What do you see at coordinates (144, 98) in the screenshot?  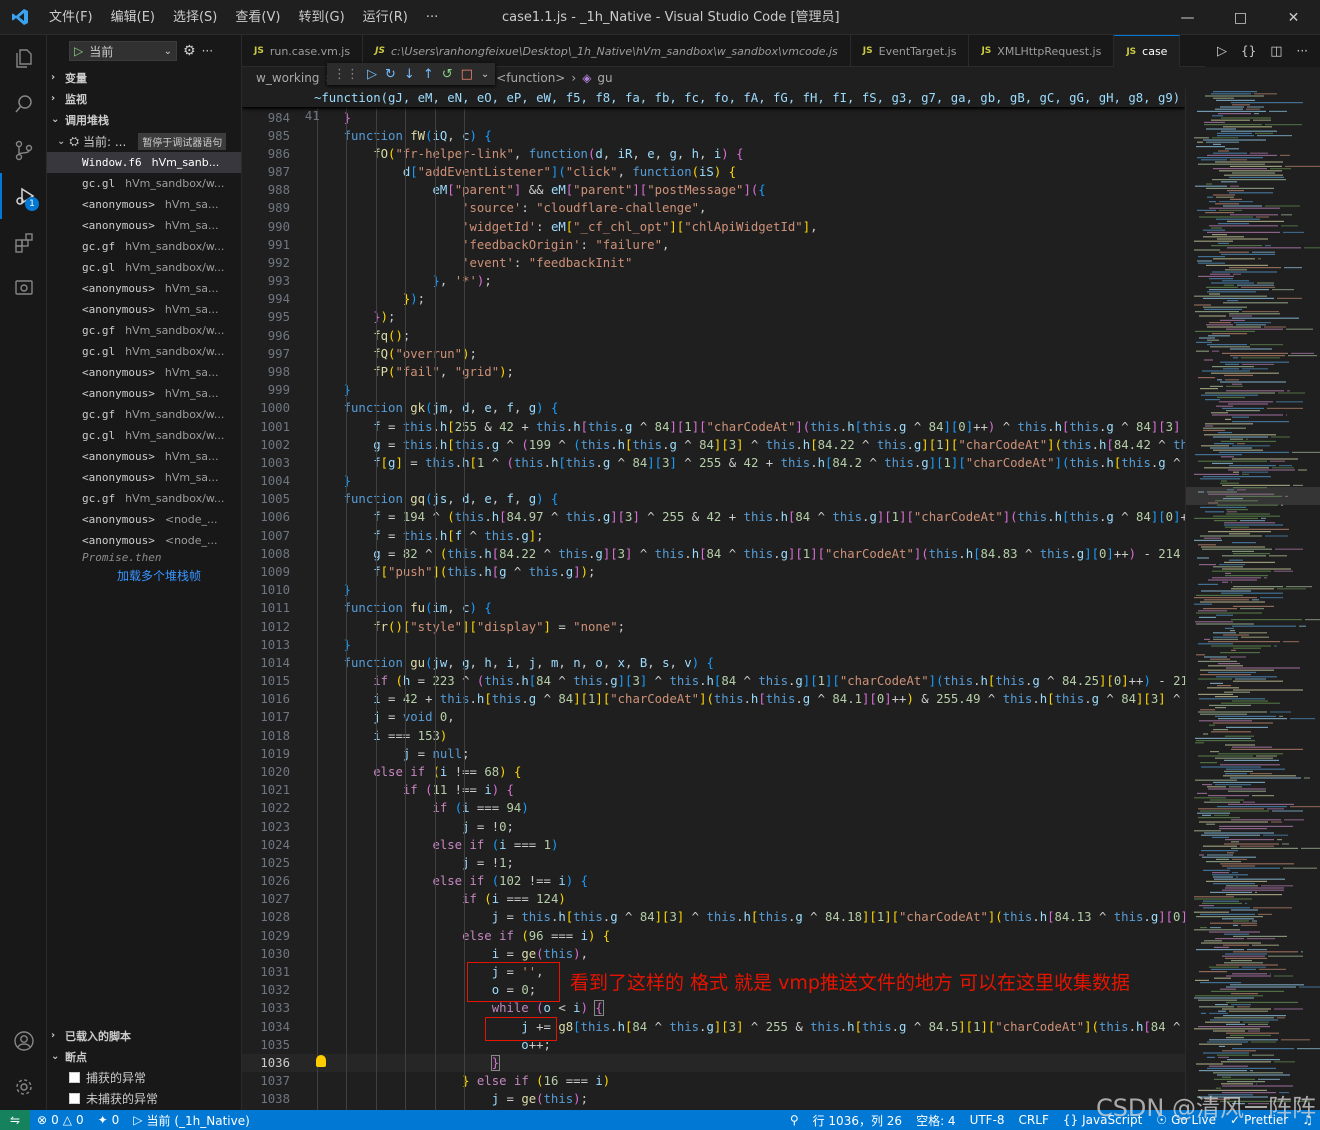 I see `section-watch: › 监视` at bounding box center [144, 98].